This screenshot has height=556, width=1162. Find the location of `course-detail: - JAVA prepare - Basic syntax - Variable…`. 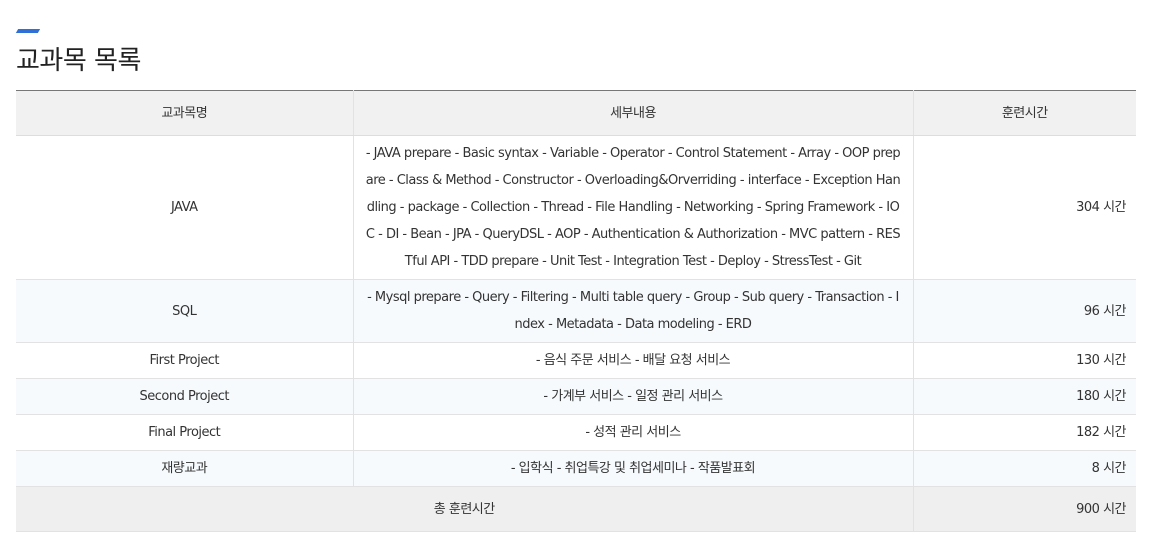

course-detail: - JAVA prepare - Basic syntax - Variable… is located at coordinates (633, 207).